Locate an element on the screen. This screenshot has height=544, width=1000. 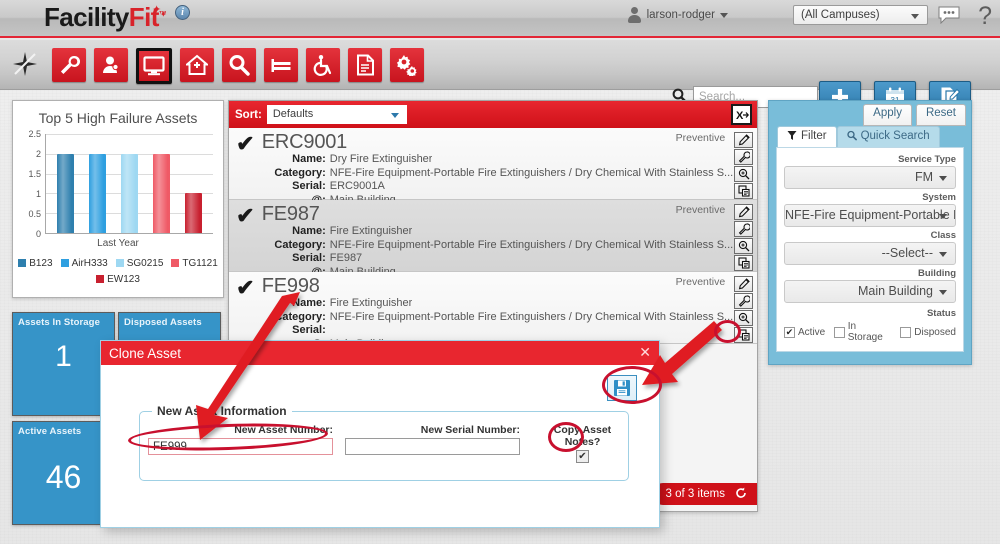
item-count-label: 3 of 3 items is located at coordinates (695, 494).